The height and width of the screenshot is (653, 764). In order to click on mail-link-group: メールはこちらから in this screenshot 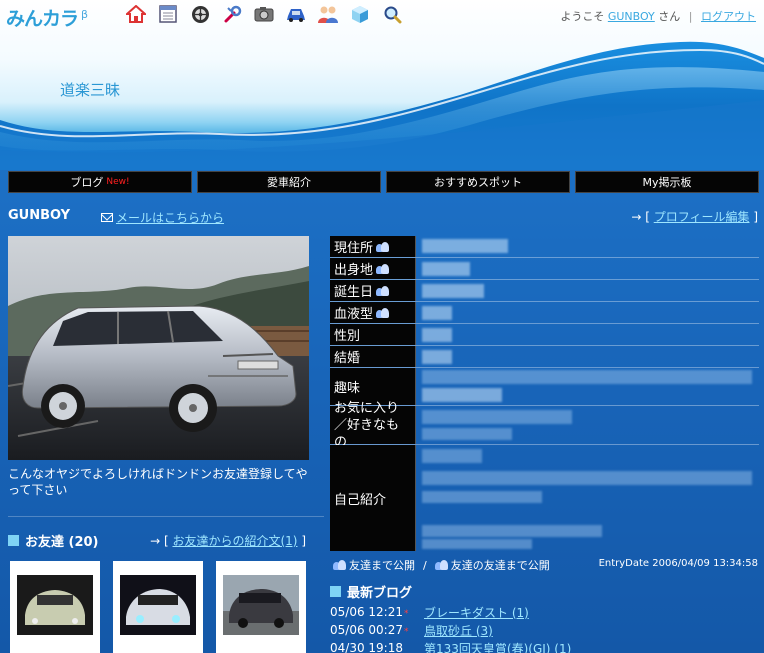, I will do `click(162, 217)`.